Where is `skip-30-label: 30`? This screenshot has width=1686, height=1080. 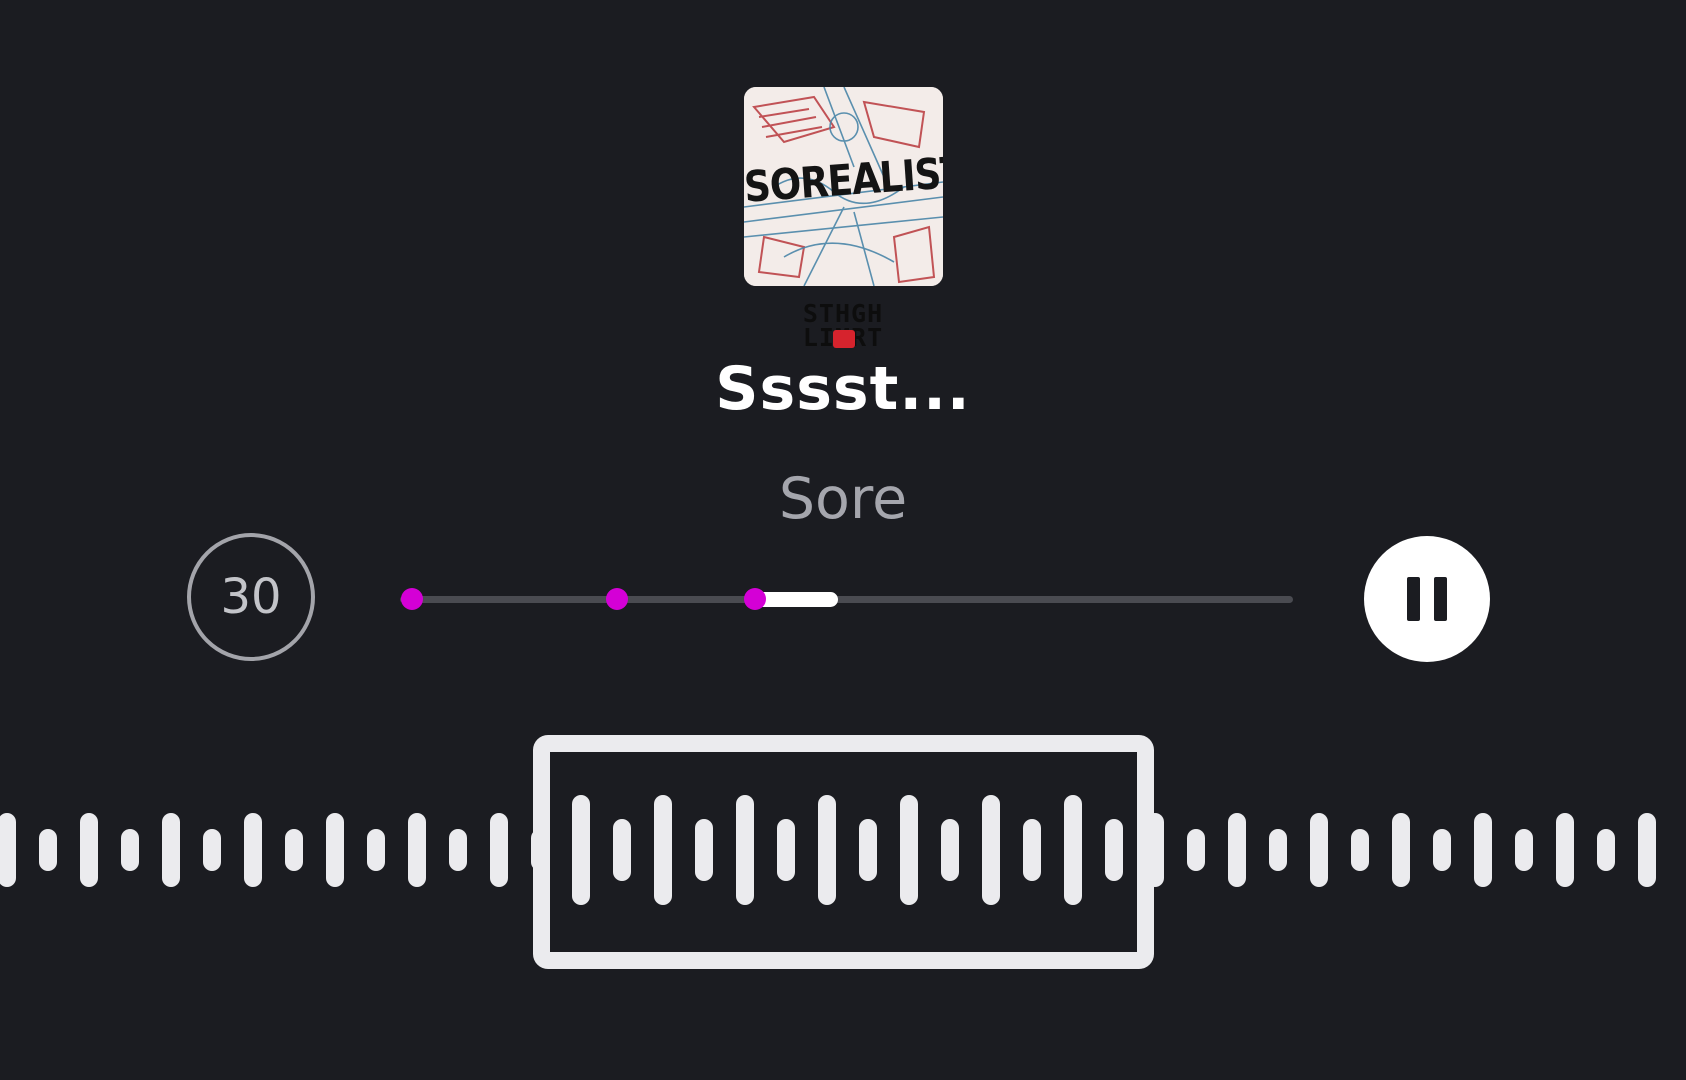 skip-30-label: 30 is located at coordinates (251, 597).